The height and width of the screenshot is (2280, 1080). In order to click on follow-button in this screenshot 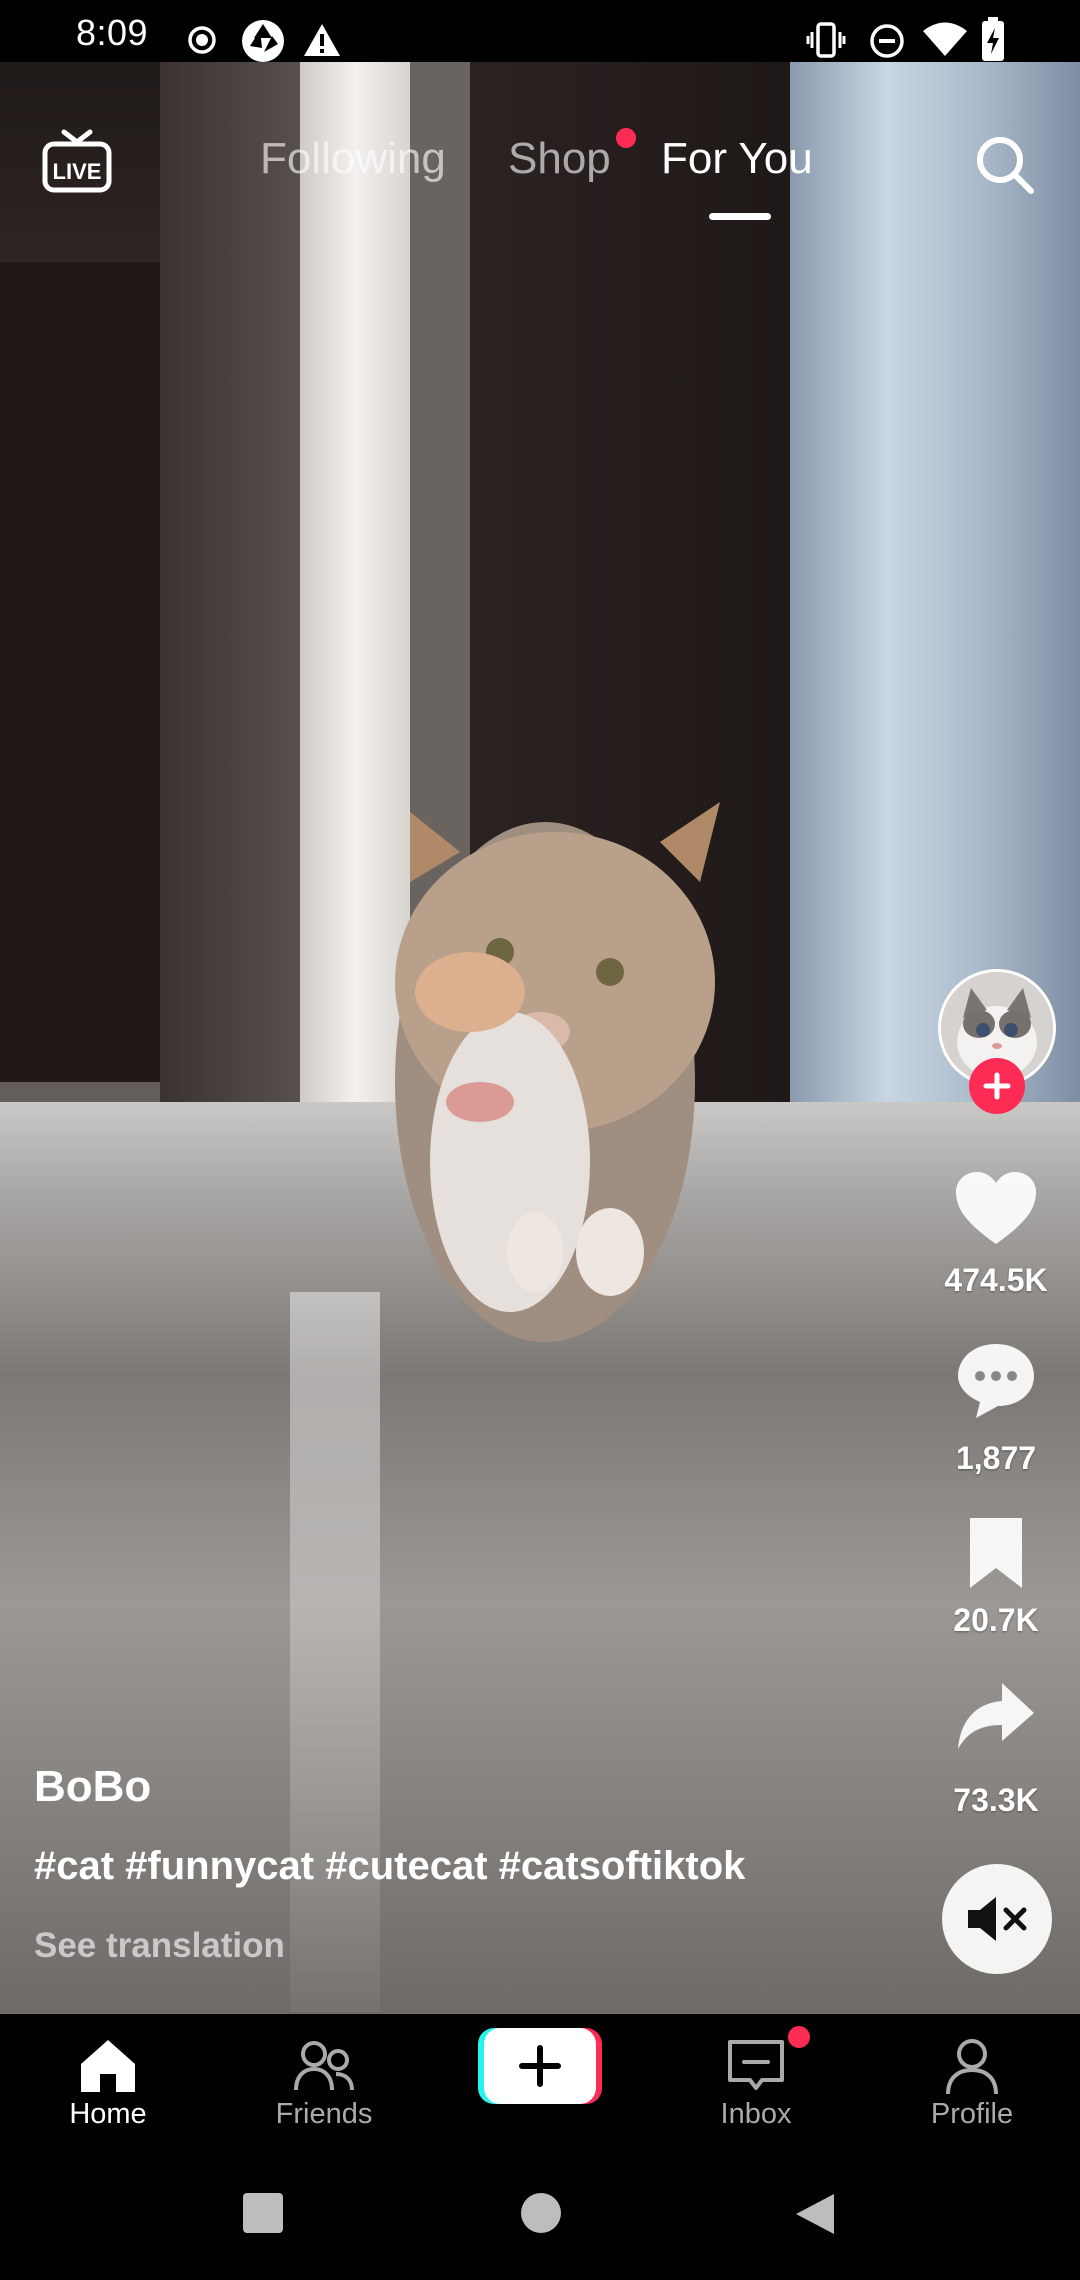, I will do `click(997, 1086)`.